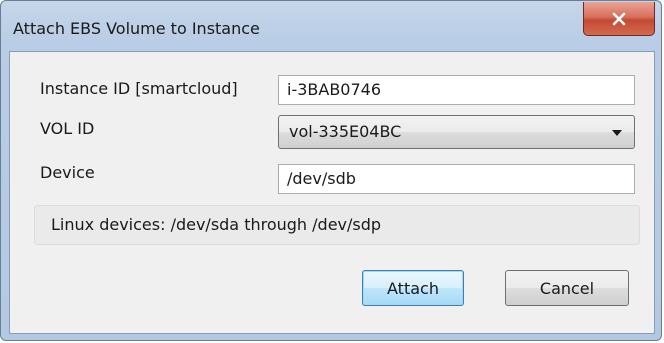 The image size is (664, 343). Describe the element at coordinates (617, 133) in the screenshot. I see `chevron-down-icon` at that location.